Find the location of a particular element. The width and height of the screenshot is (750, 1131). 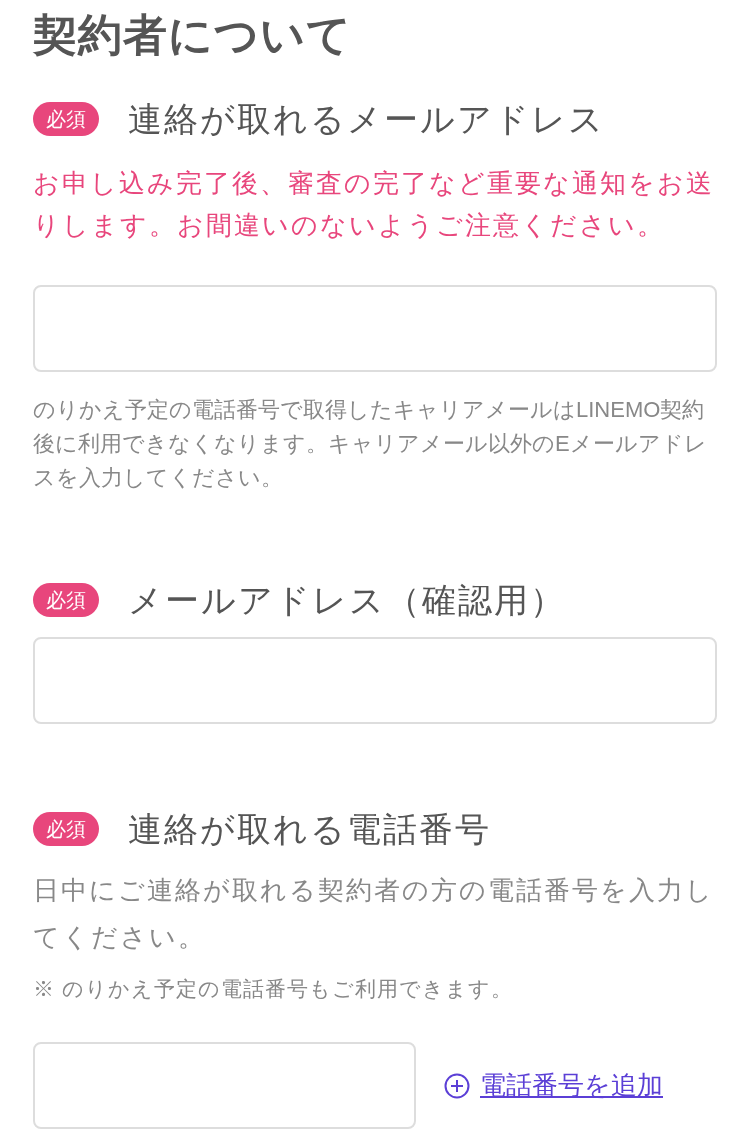

hint-text: のりかえ予定の電話番号で取得したキャリアメールはLINEMO契約後に利用できなくなります。キャリアメール以外のEメールアドレスを入力してください。 is located at coordinates (370, 444).